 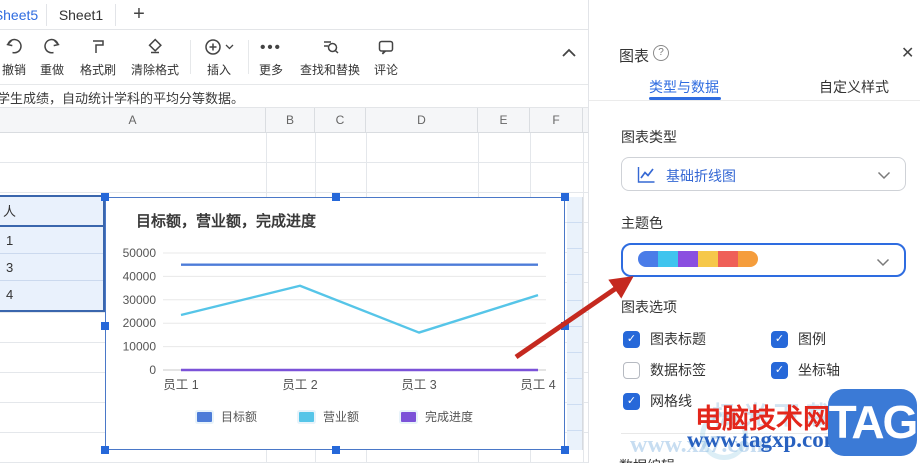 I want to click on collapse-toolbar-button, so click(x=569, y=55).